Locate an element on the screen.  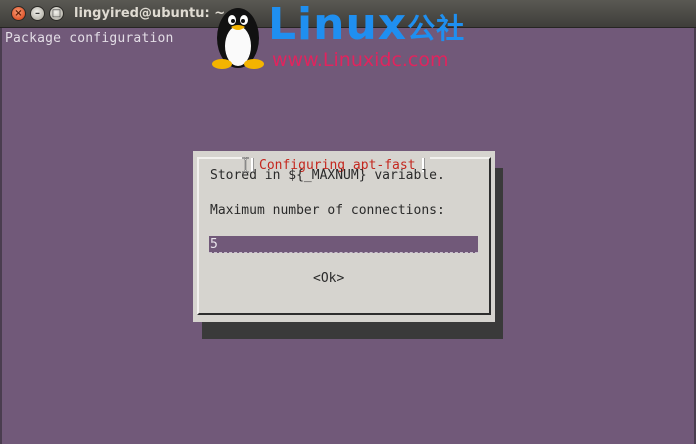
watermark-url: www.Linuxidc.com is located at coordinates (360, 60).